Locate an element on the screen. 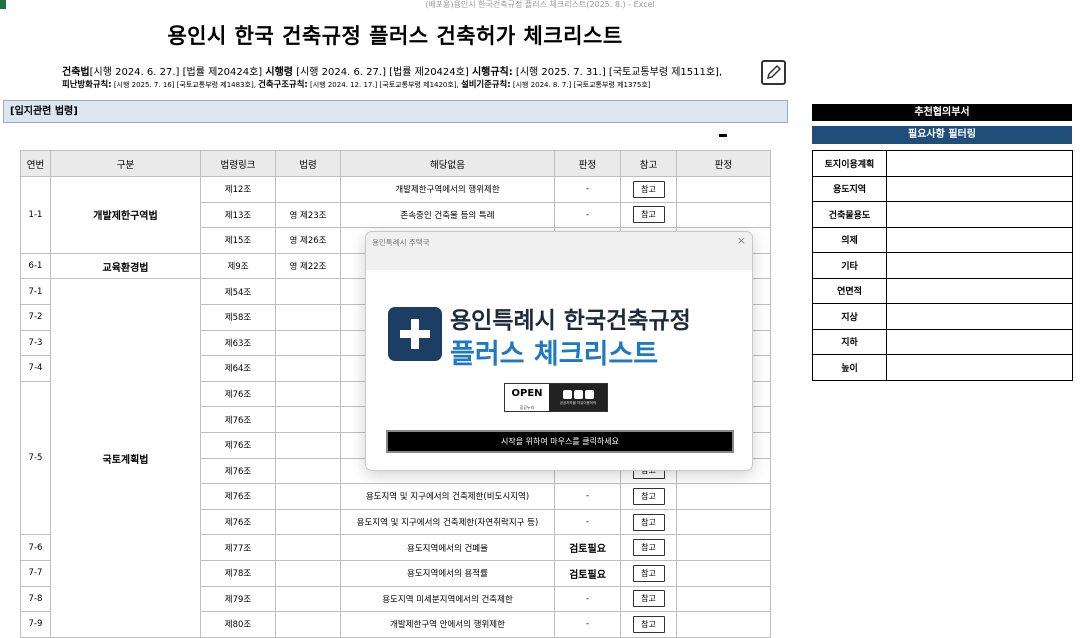 The height and width of the screenshot is (638, 1080). law-link: 제9조 is located at coordinates (238, 266).